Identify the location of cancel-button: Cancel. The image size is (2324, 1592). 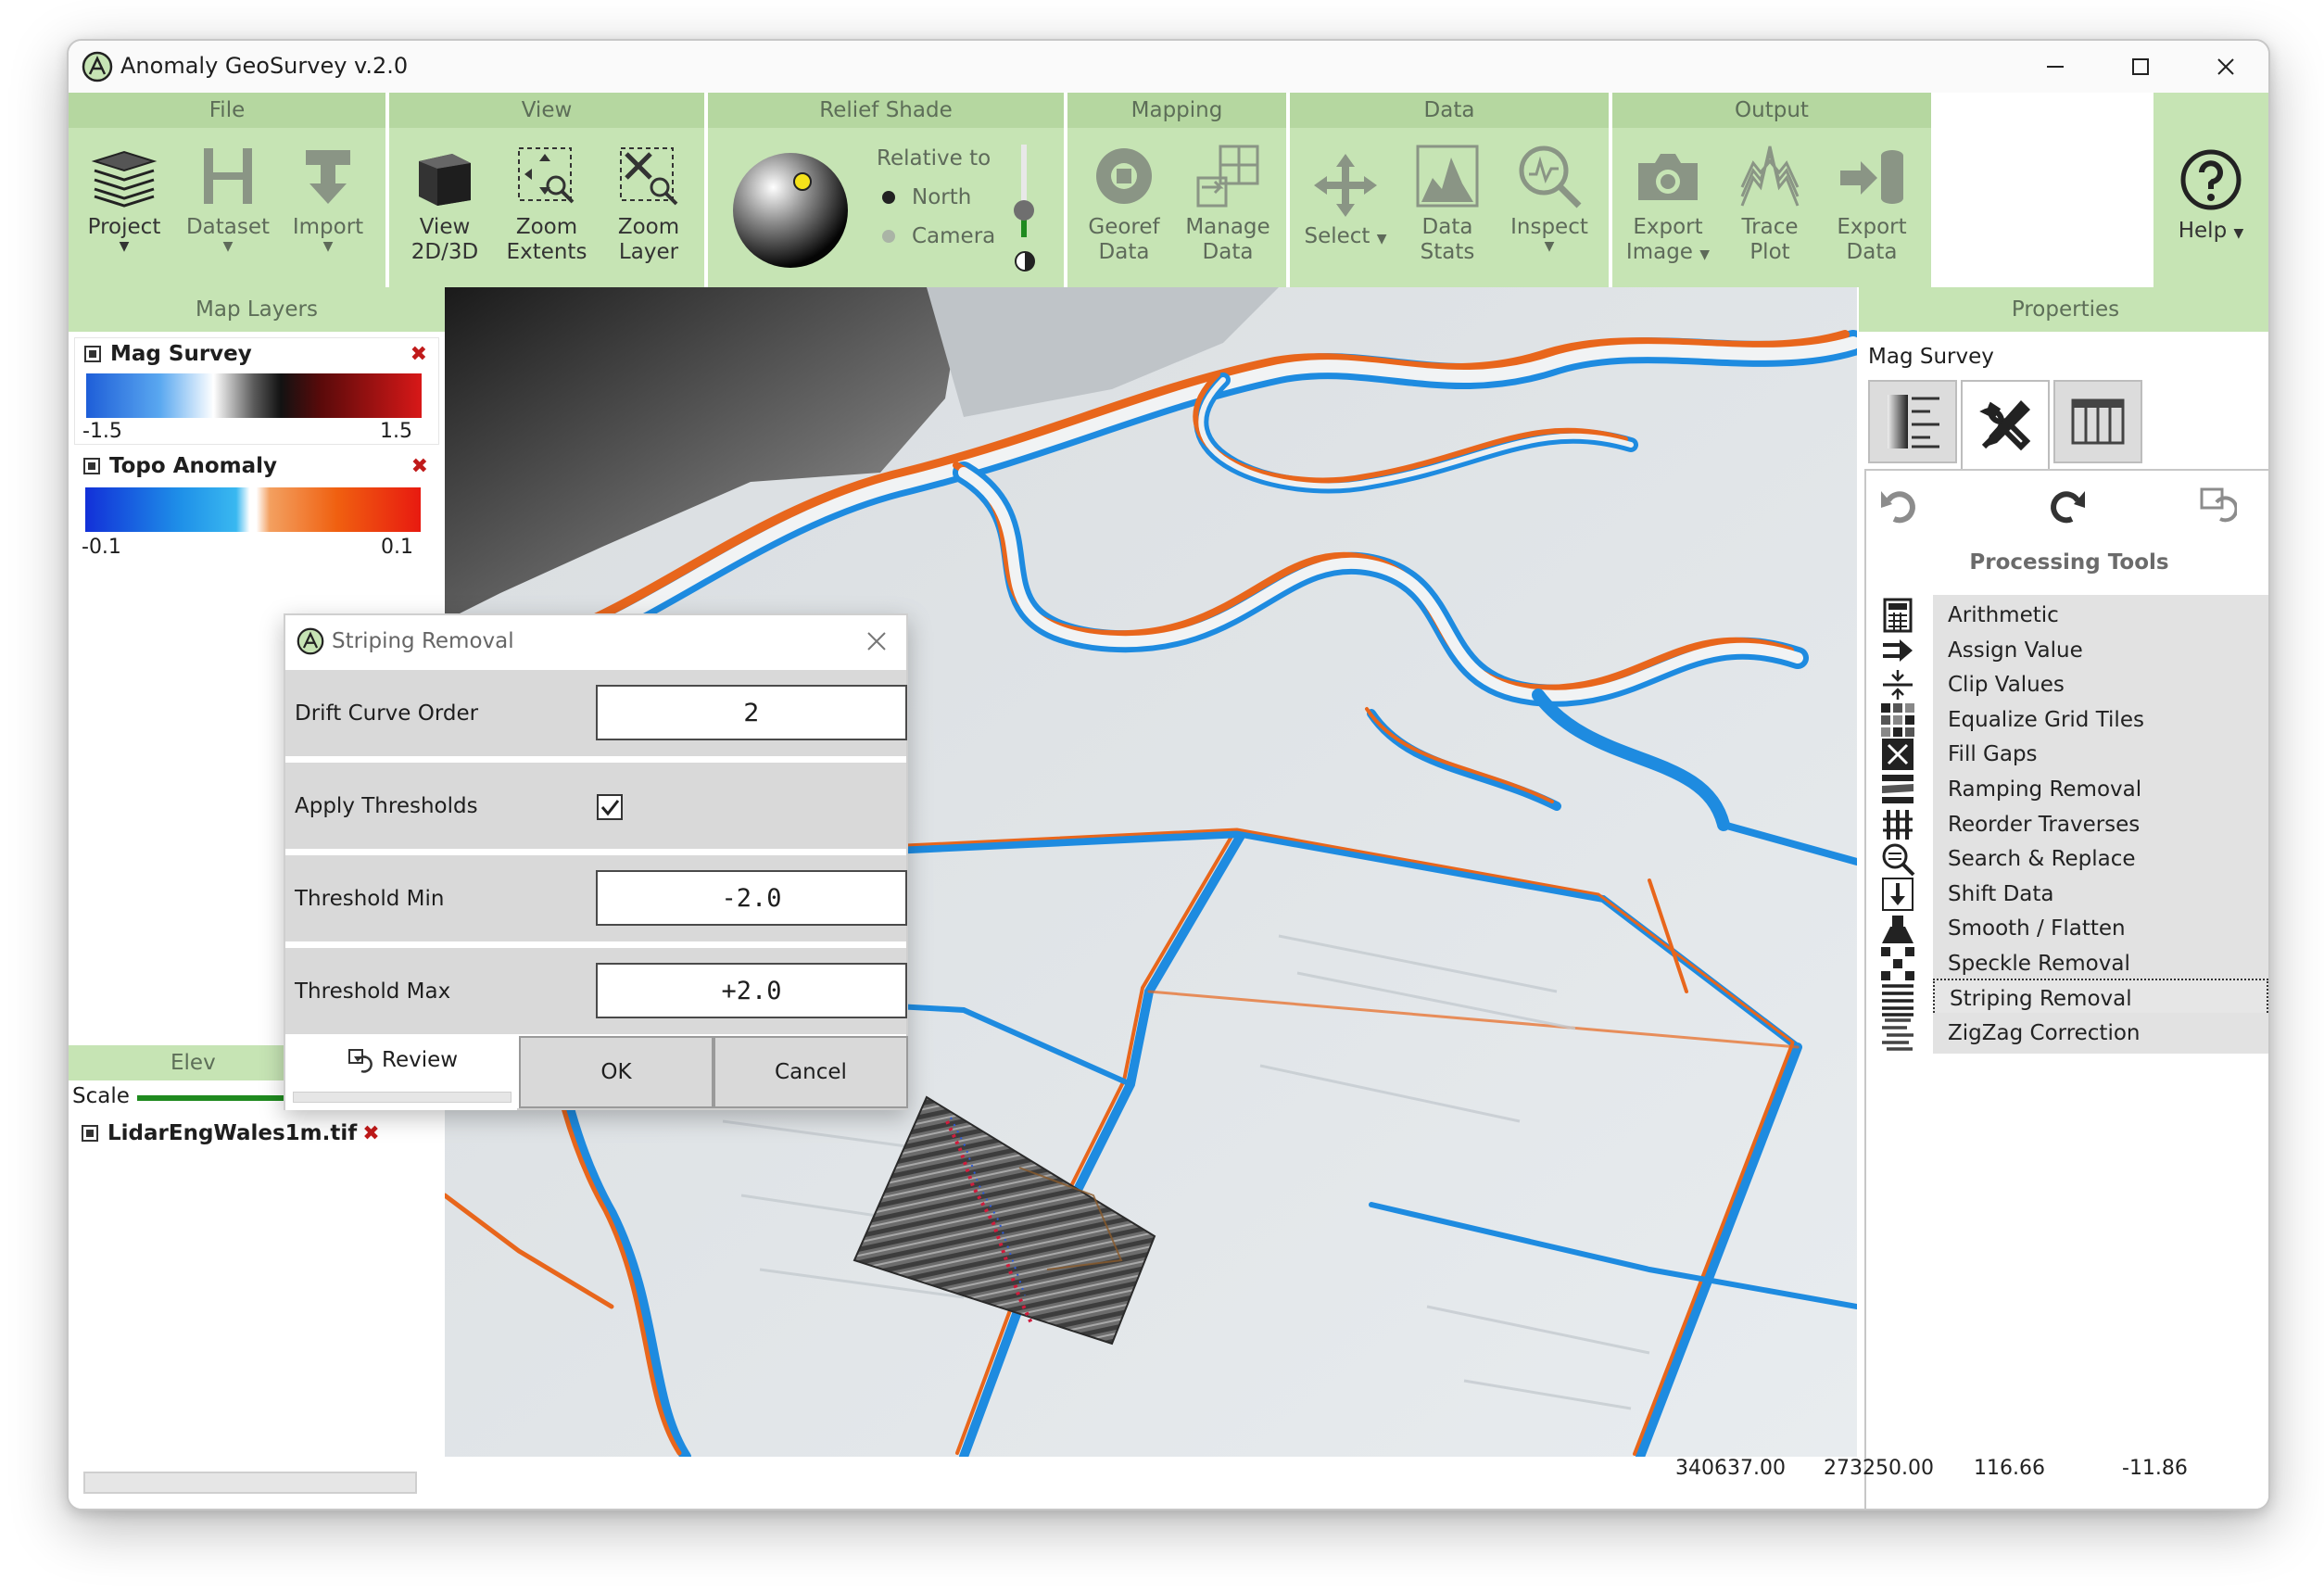
(811, 1072).